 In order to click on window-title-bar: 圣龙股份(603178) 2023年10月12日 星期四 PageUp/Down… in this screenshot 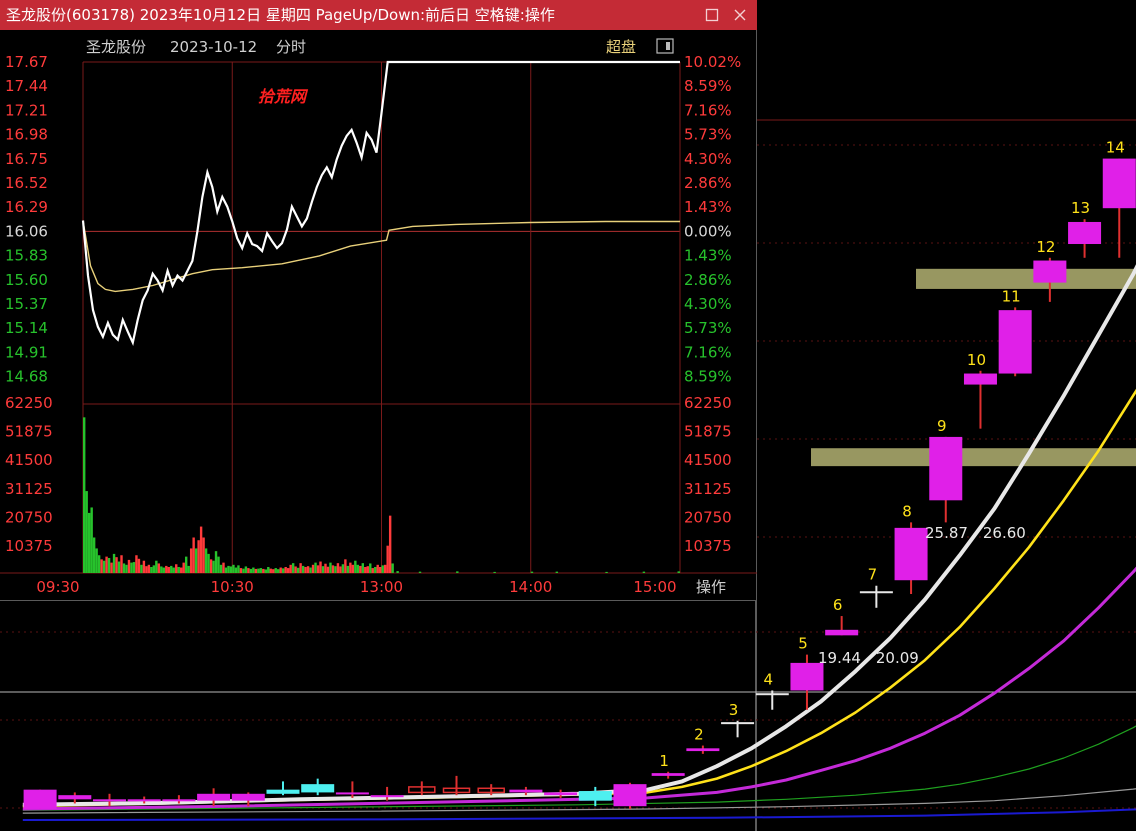, I will do `click(378, 15)`.